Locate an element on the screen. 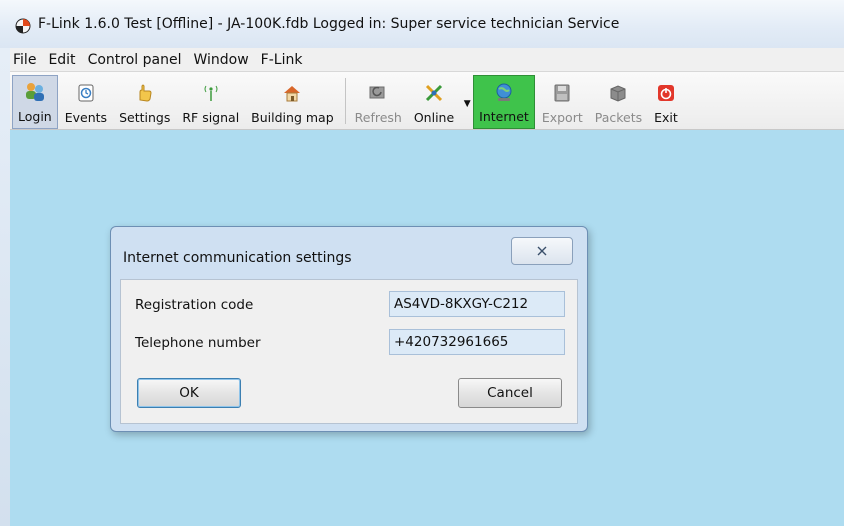  exit-label: Exit is located at coordinates (666, 117).